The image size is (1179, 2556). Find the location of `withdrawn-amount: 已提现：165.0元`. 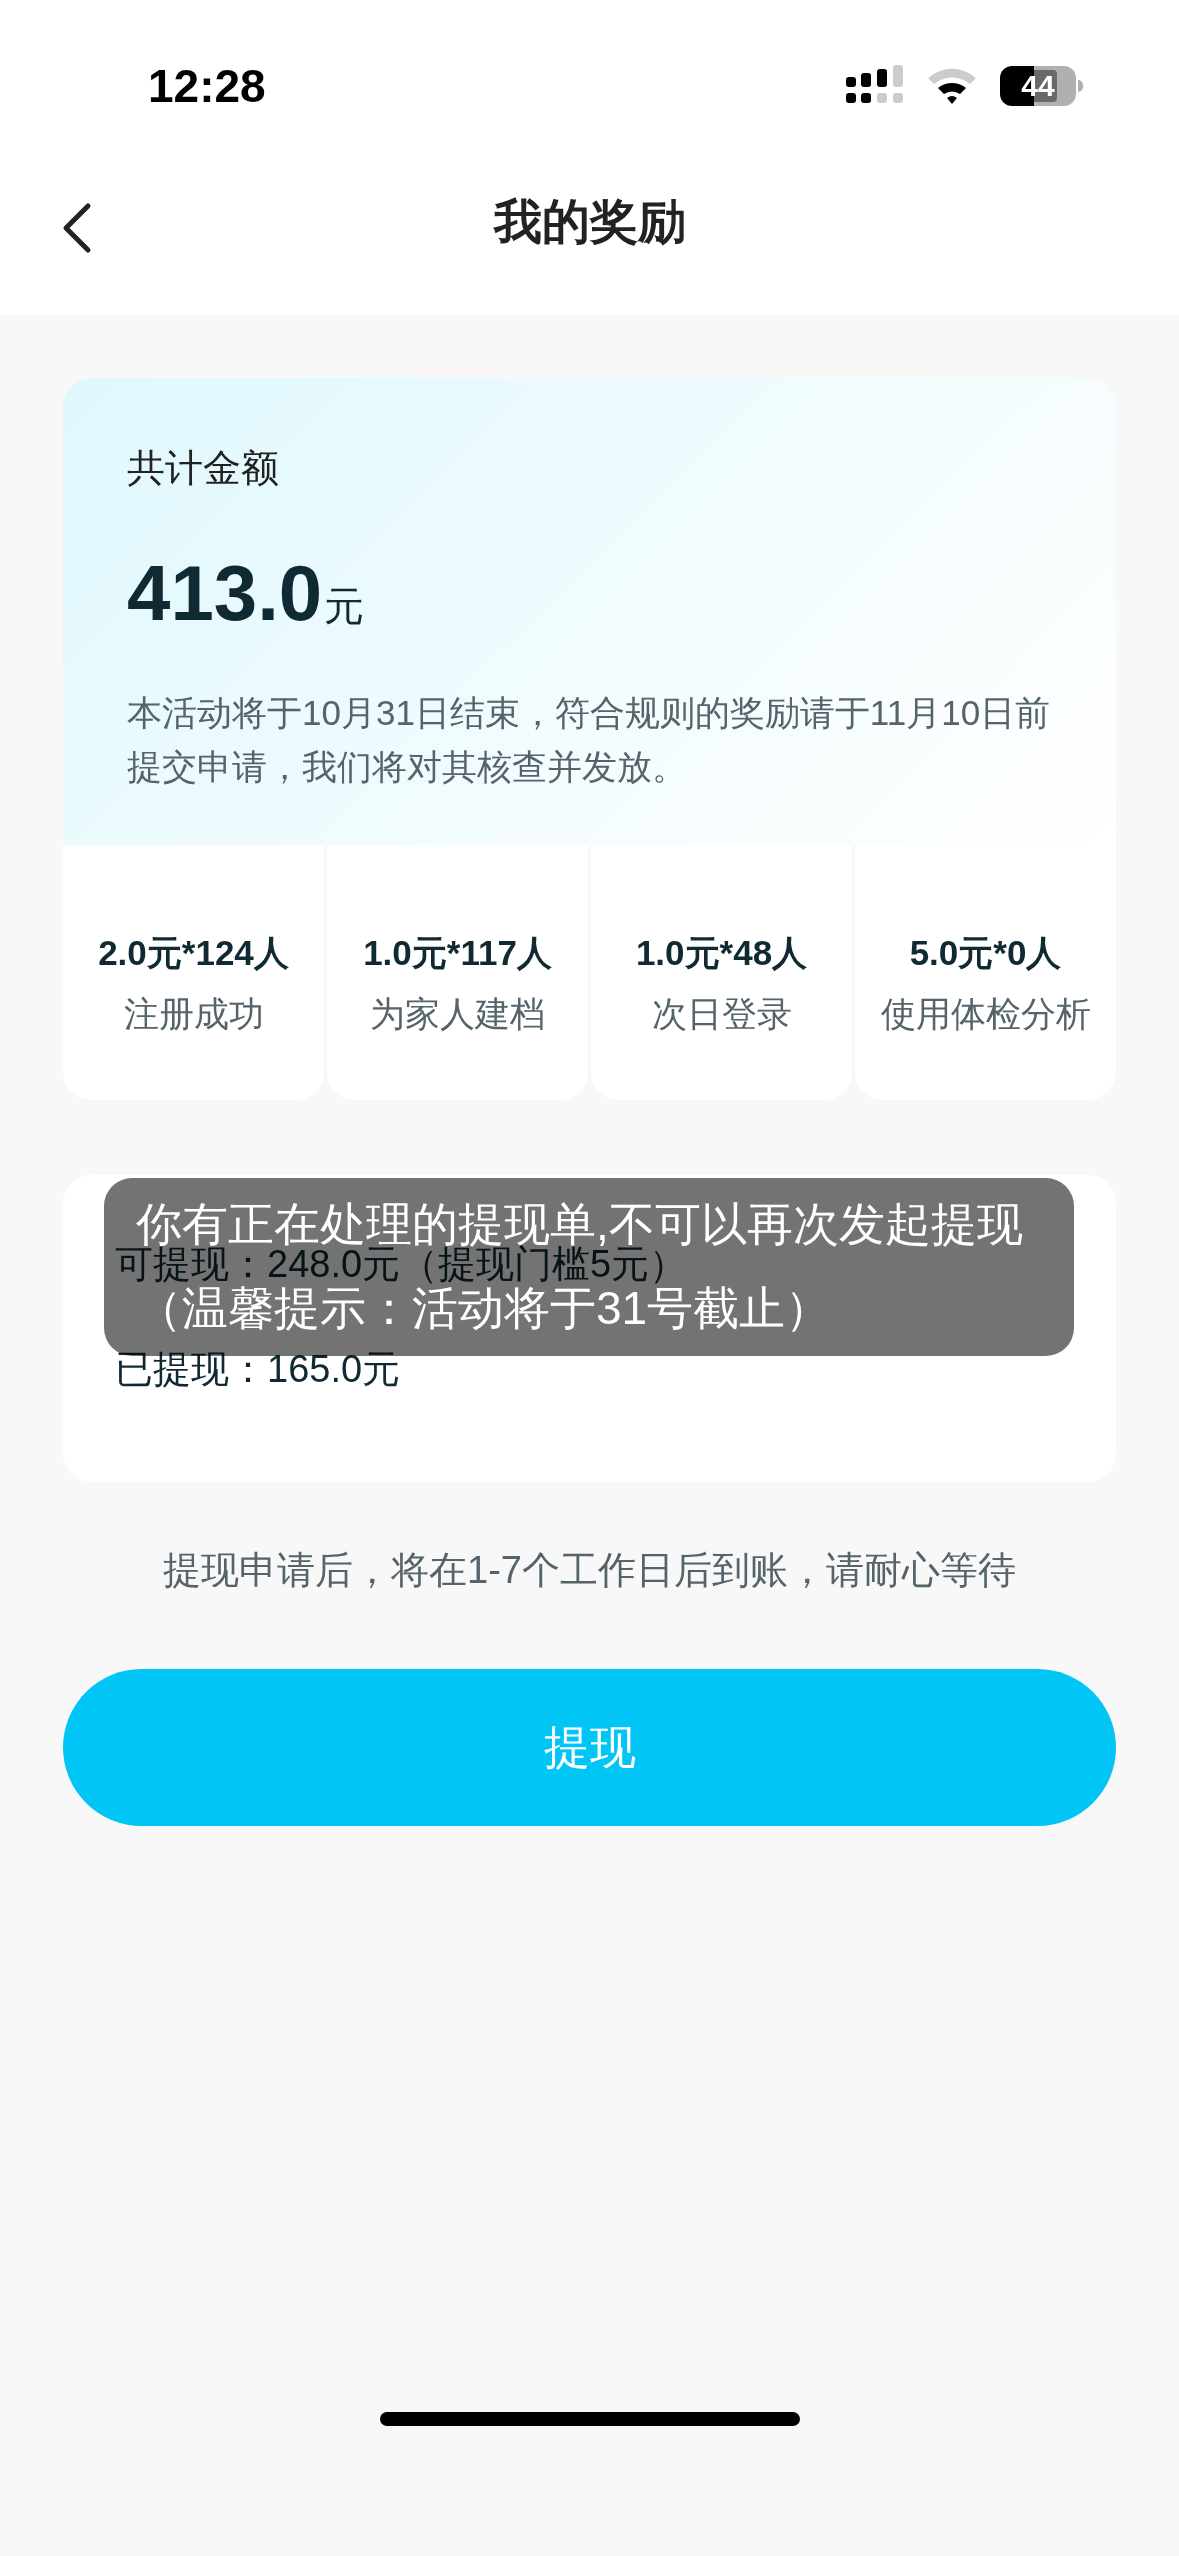

withdrawn-amount: 已提现：165.0元 is located at coordinates (258, 1369).